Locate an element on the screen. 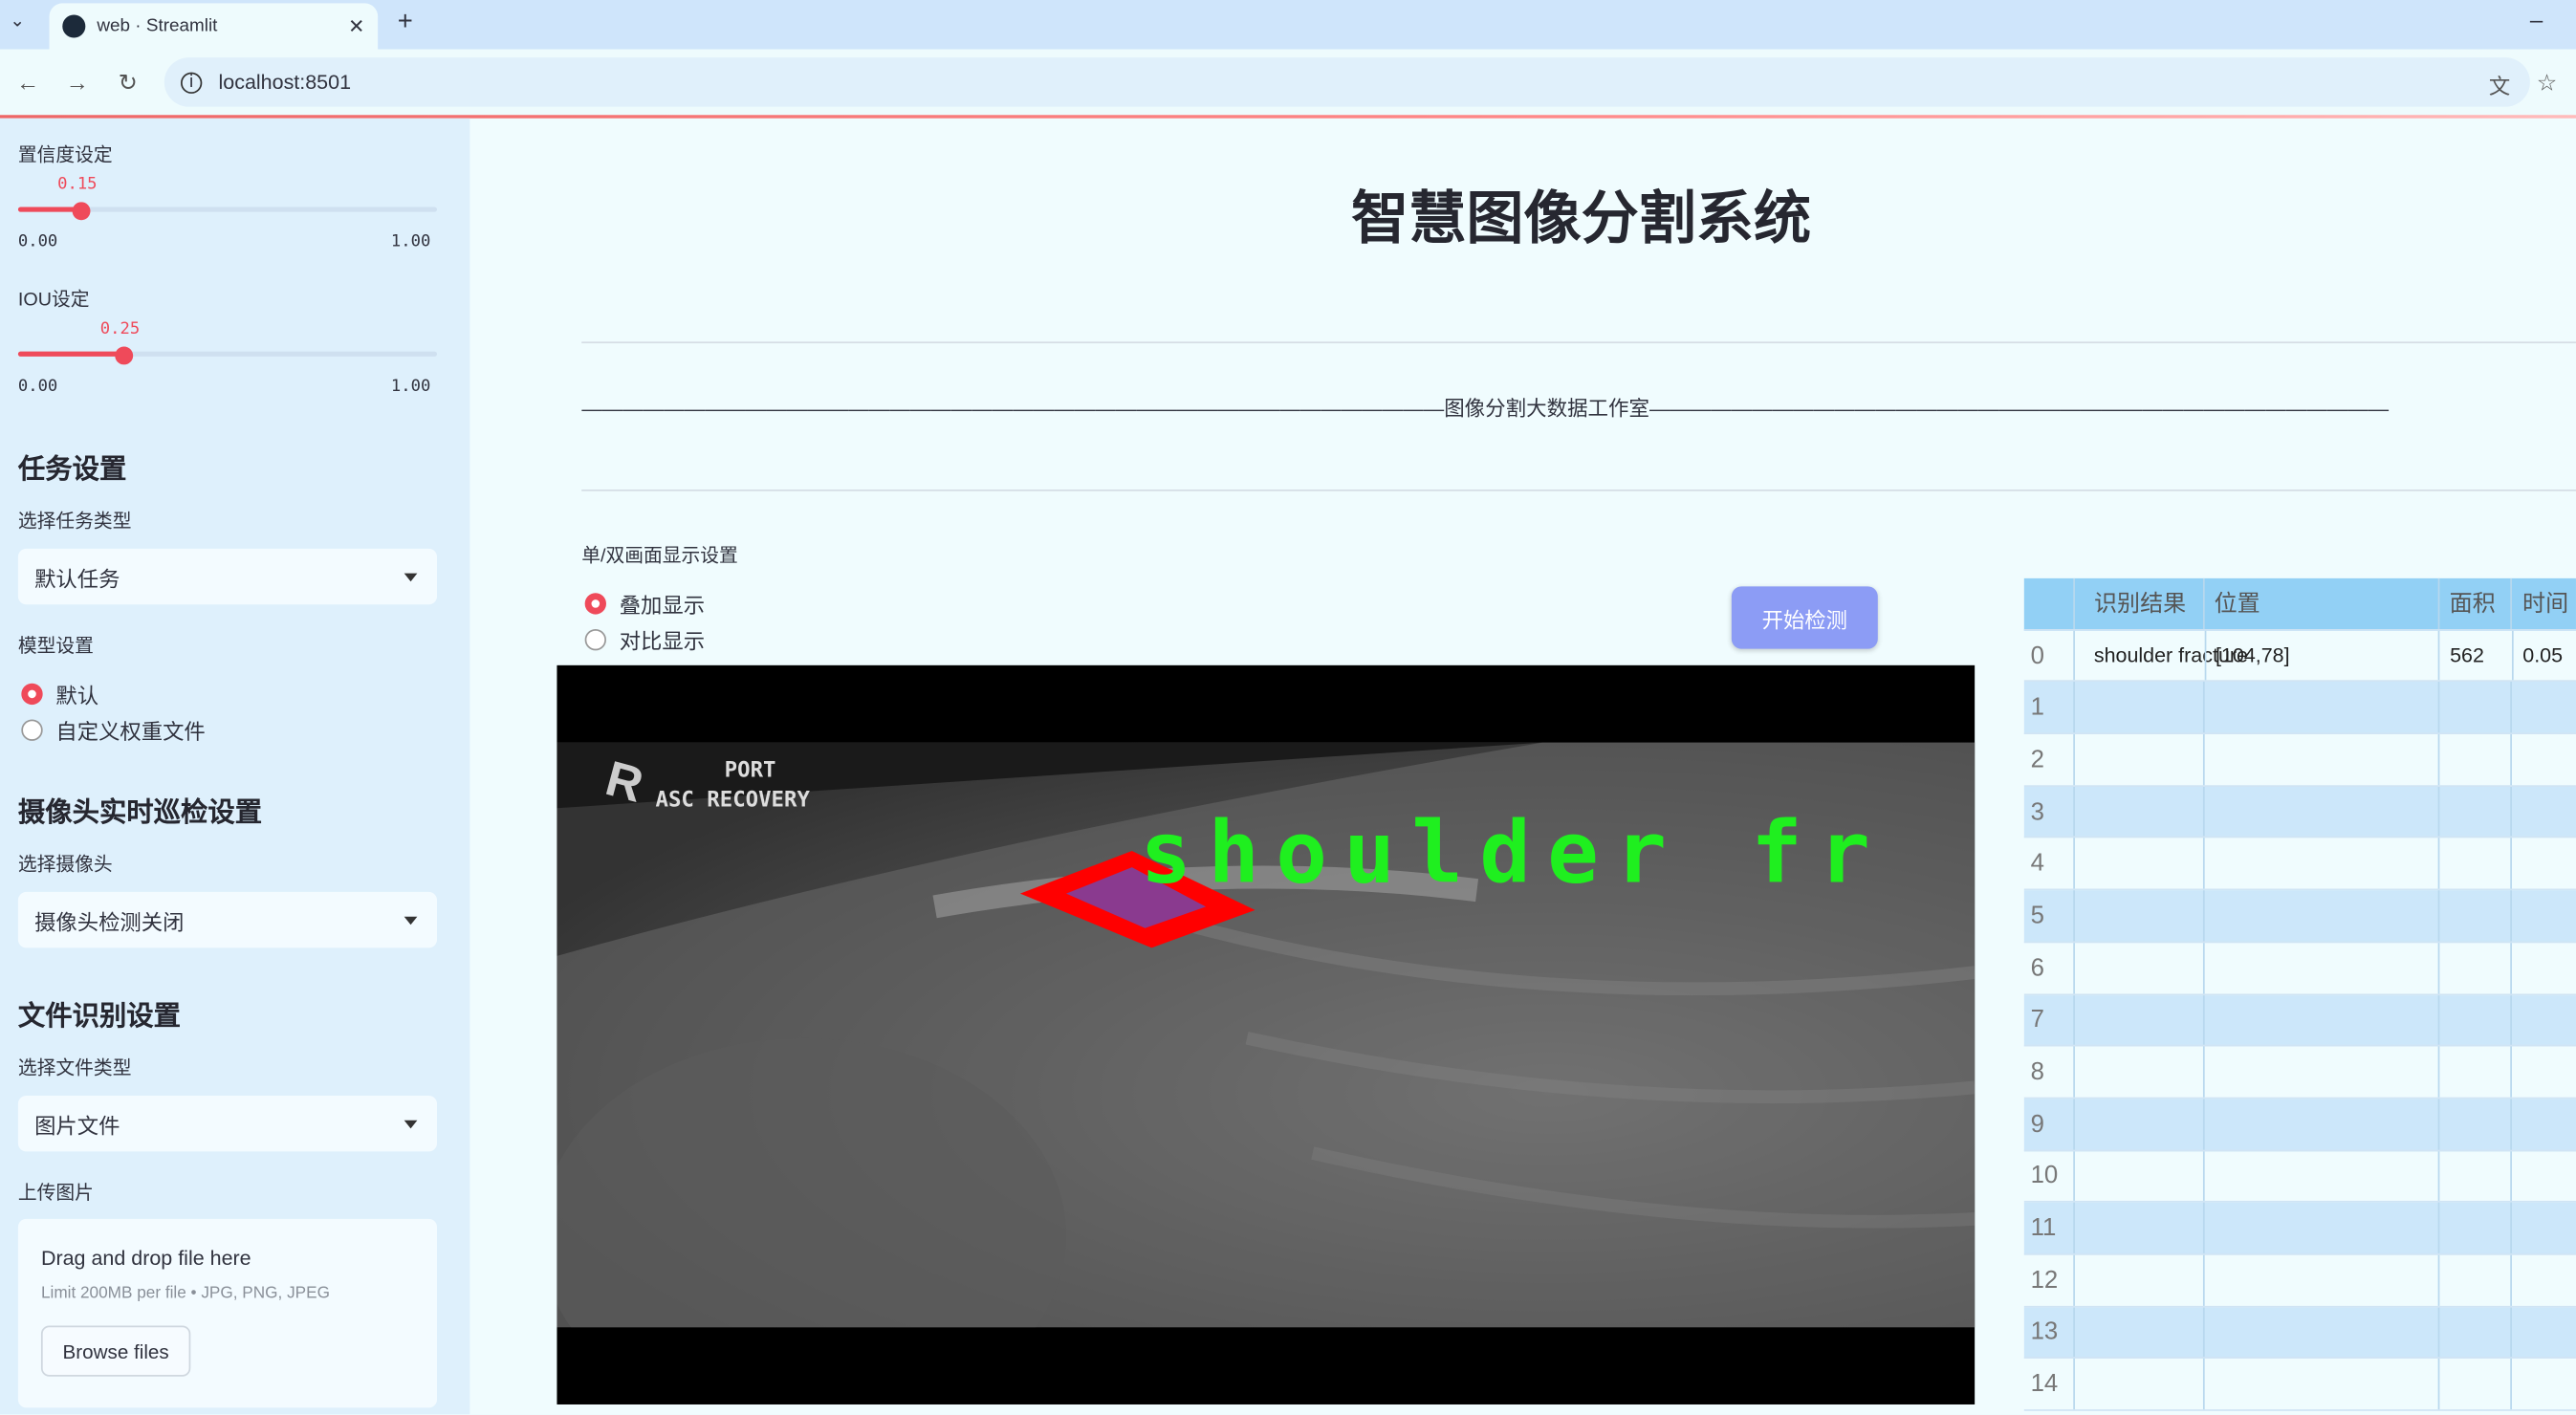  bookmark-star-icon: ☆ is located at coordinates (2547, 83).